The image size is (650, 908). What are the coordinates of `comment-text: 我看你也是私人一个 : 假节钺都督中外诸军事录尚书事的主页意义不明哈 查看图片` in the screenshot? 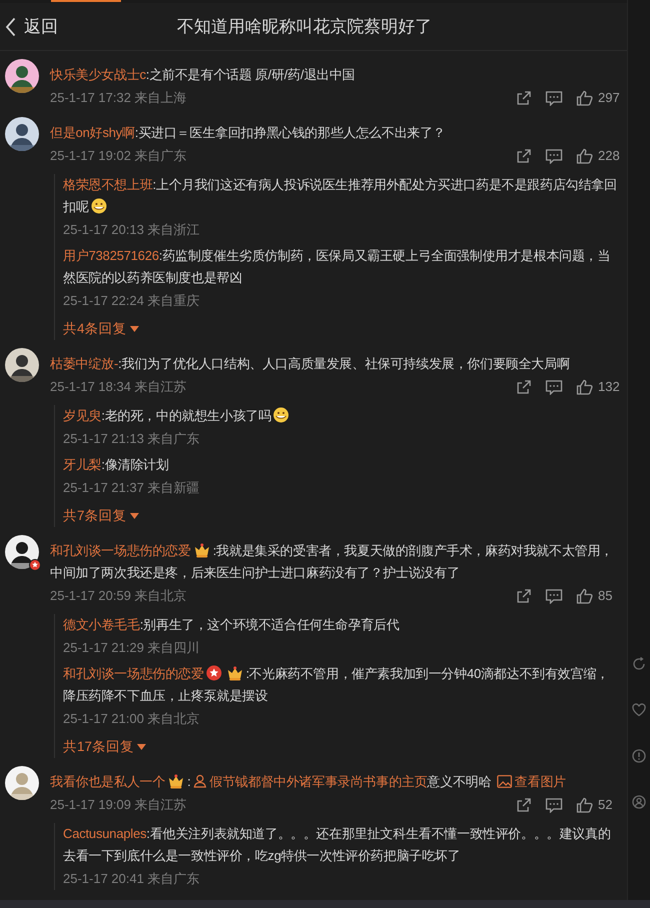 It's located at (308, 781).